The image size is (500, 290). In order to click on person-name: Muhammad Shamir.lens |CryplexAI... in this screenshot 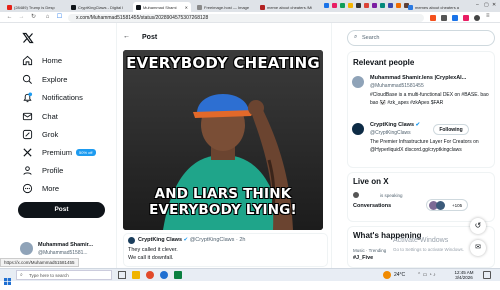, I will do `click(418, 78)`.